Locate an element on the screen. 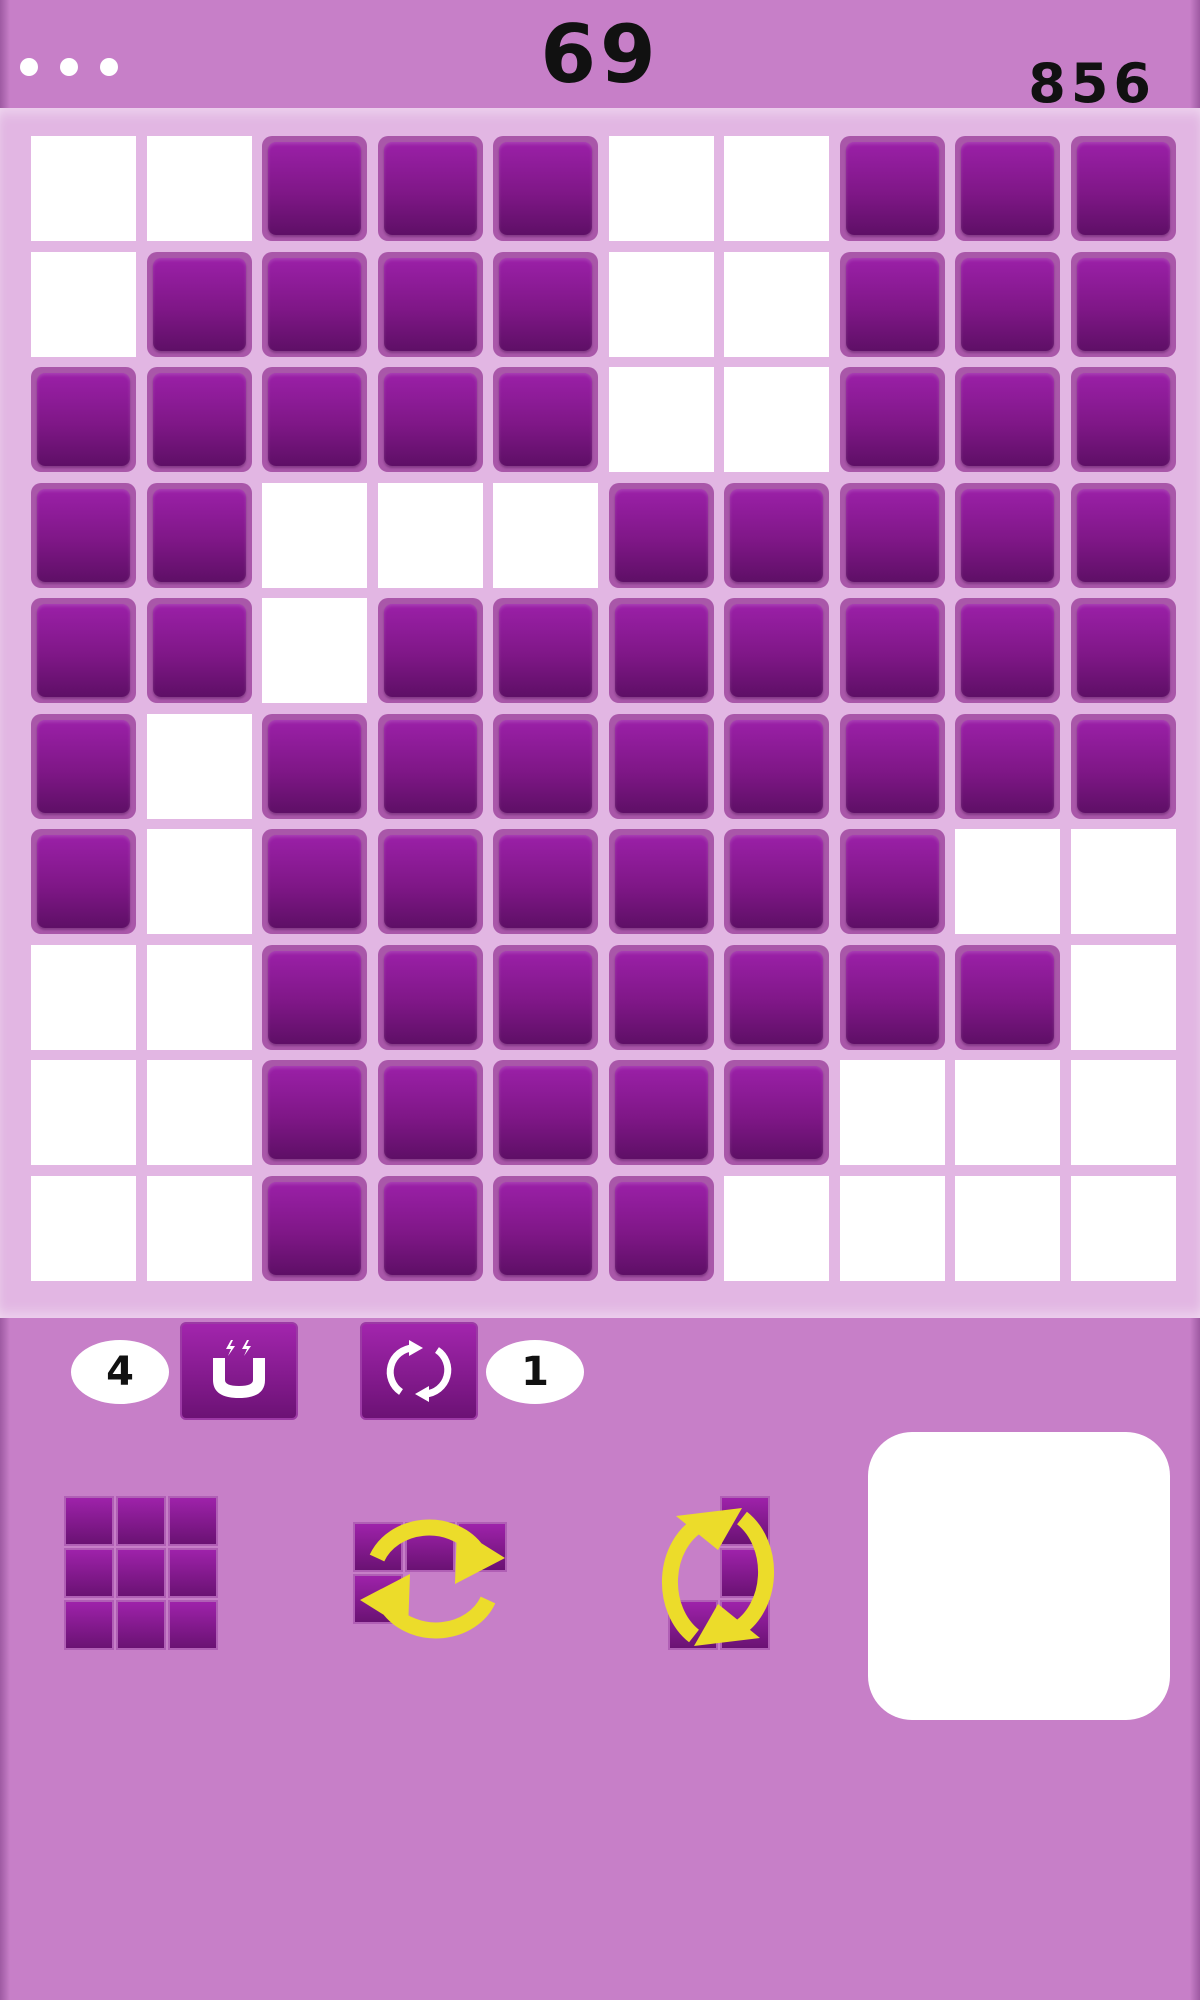 This screenshot has height=2000, width=1200. magnet-button is located at coordinates (239, 1371).